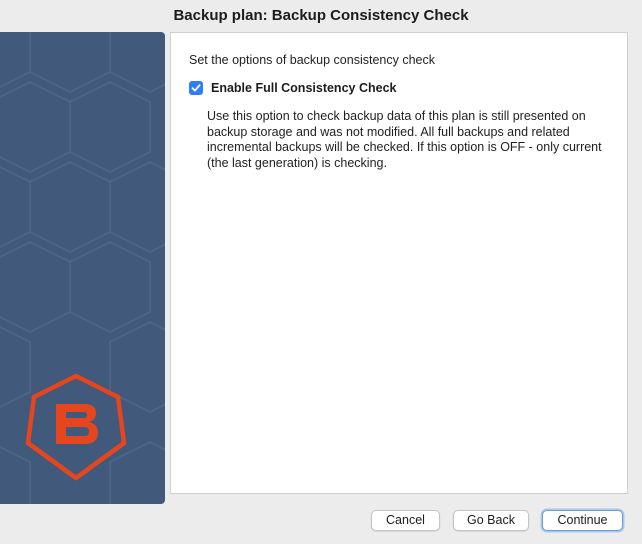 The width and height of the screenshot is (642, 544). What do you see at coordinates (303, 88) in the screenshot?
I see `full-consistency-checkbox-label: Enable Full Consistency Check` at bounding box center [303, 88].